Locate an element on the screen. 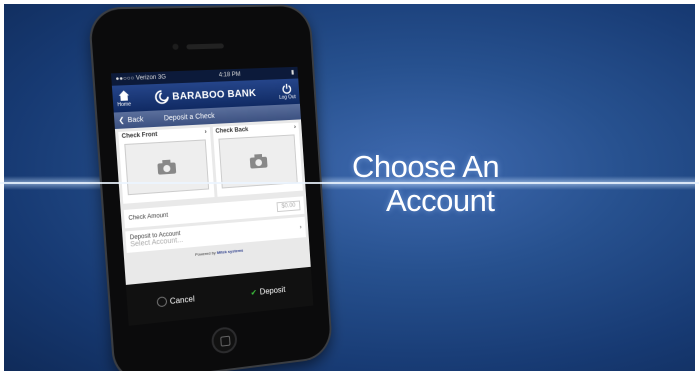 The height and width of the screenshot is (375, 699). check-back-tile: Check Back › is located at coordinates (257, 159).